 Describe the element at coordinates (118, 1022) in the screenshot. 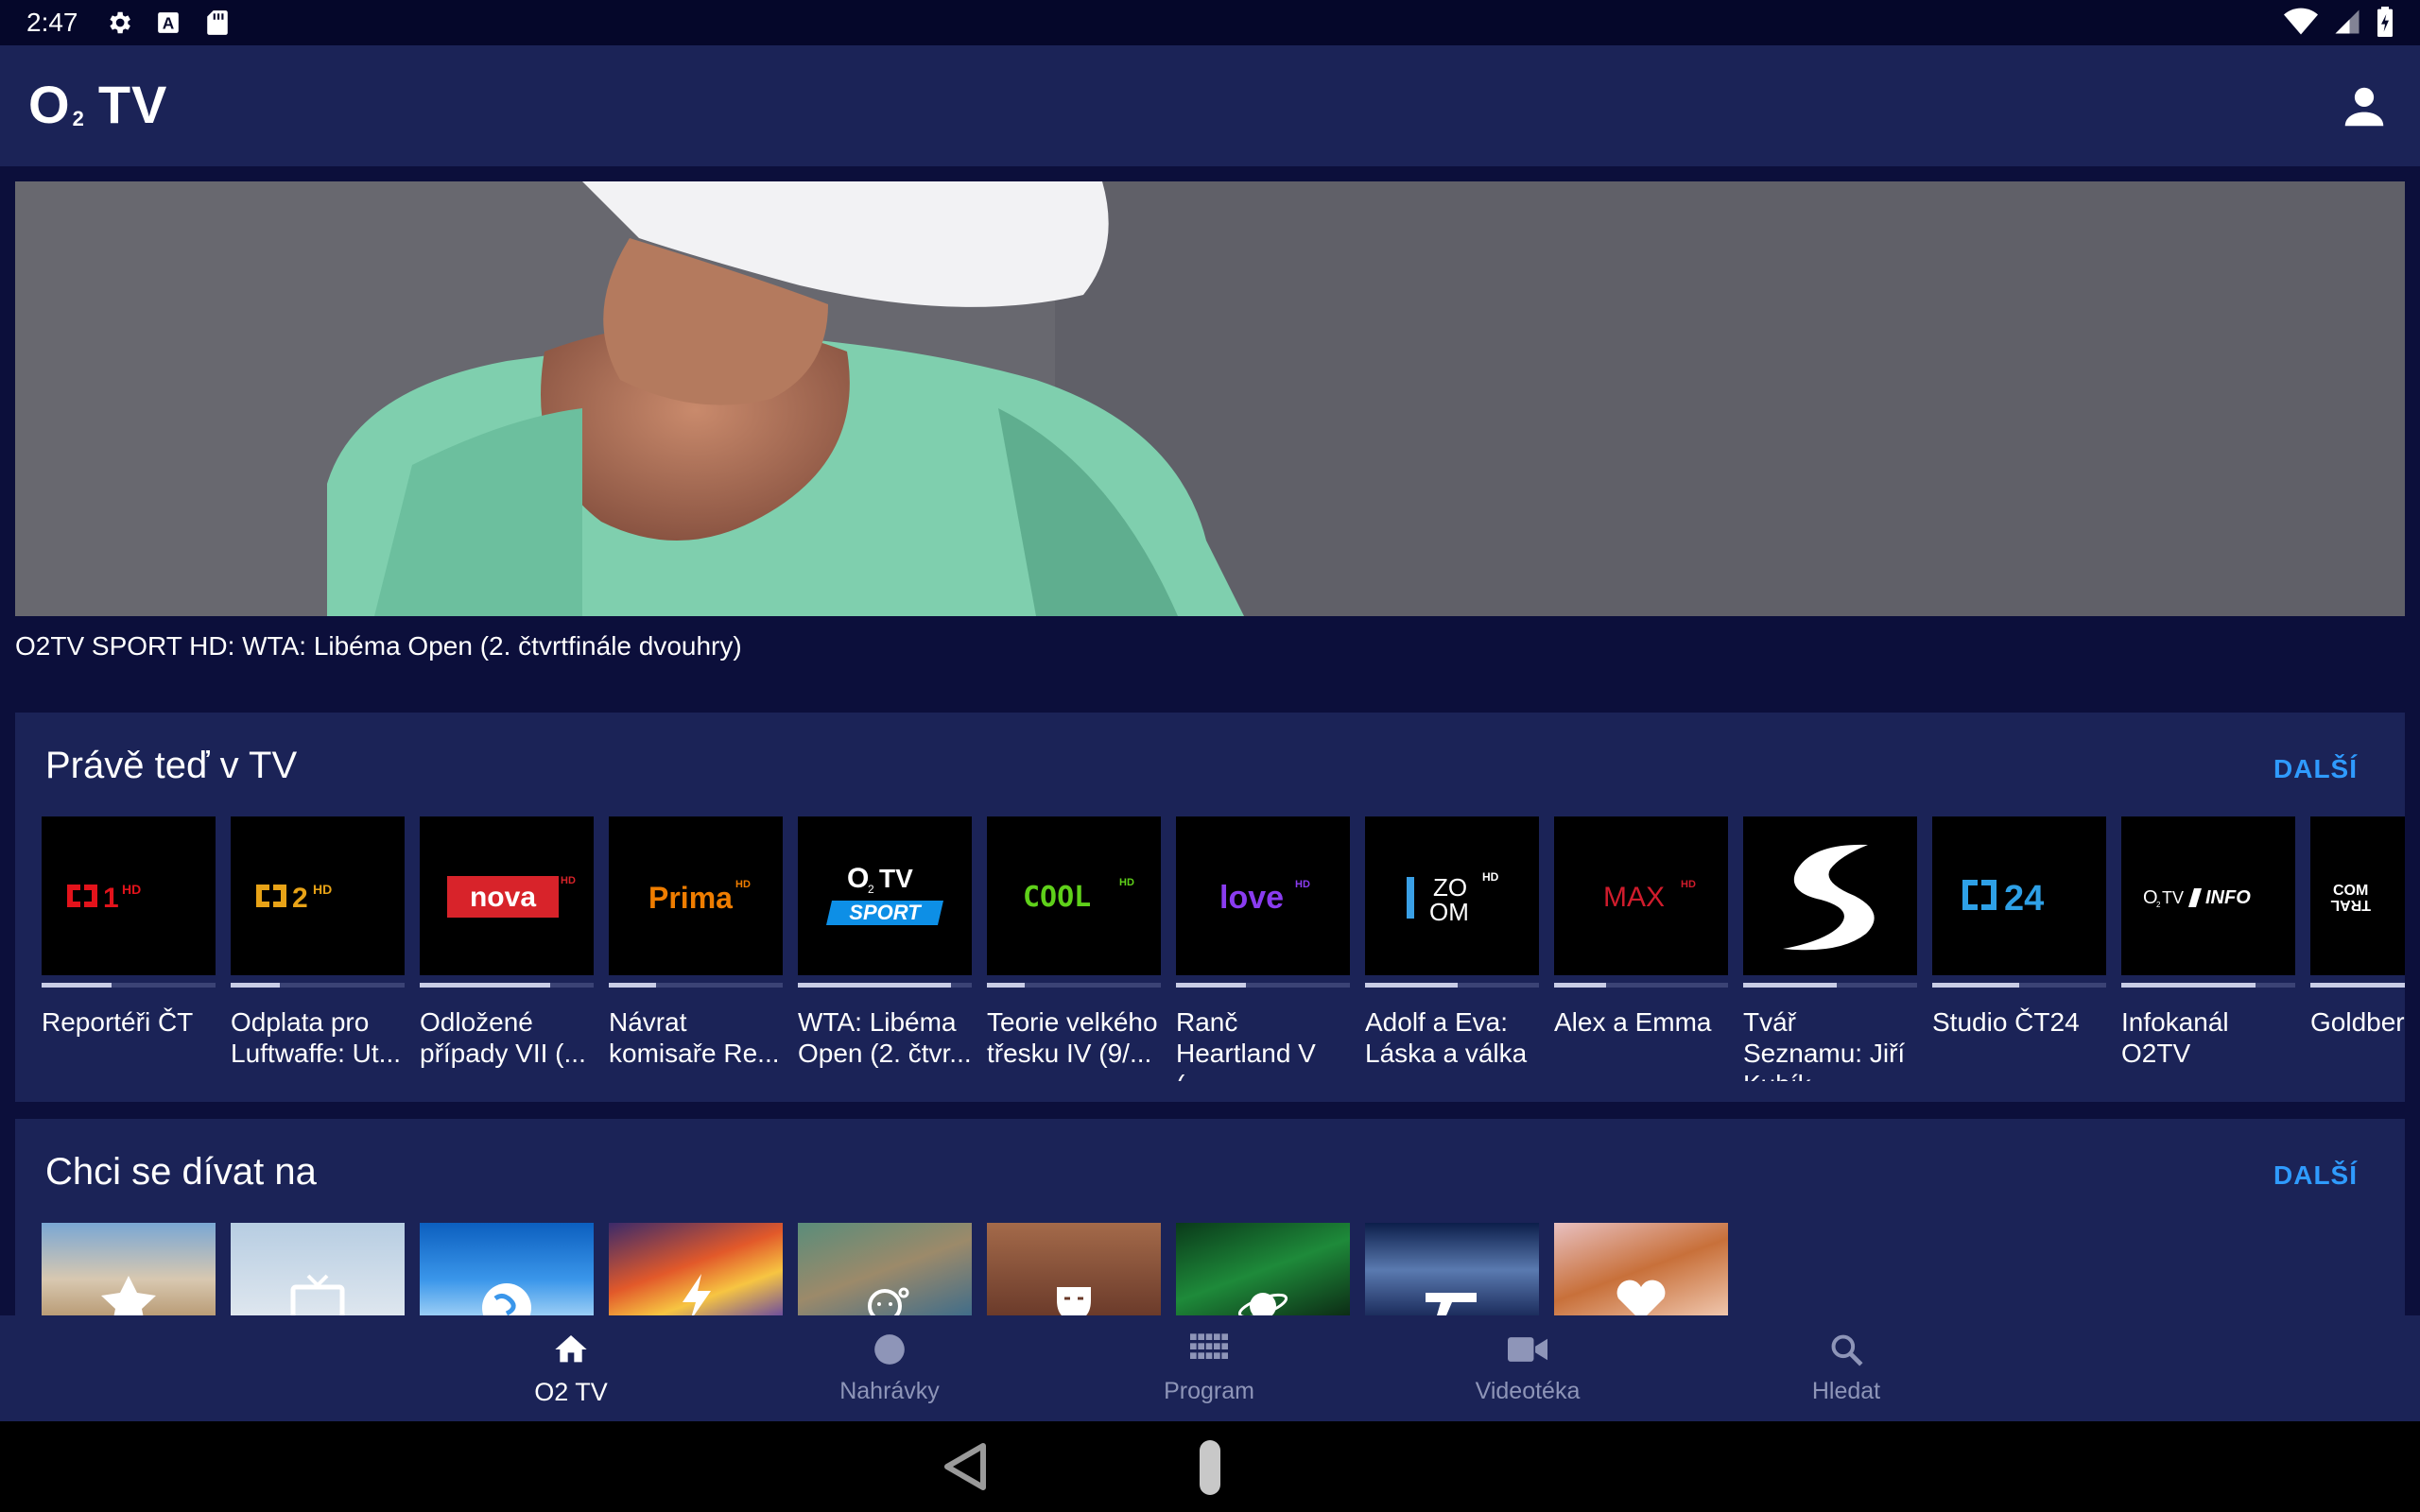

I see `program-title: Reportéři ČT` at that location.